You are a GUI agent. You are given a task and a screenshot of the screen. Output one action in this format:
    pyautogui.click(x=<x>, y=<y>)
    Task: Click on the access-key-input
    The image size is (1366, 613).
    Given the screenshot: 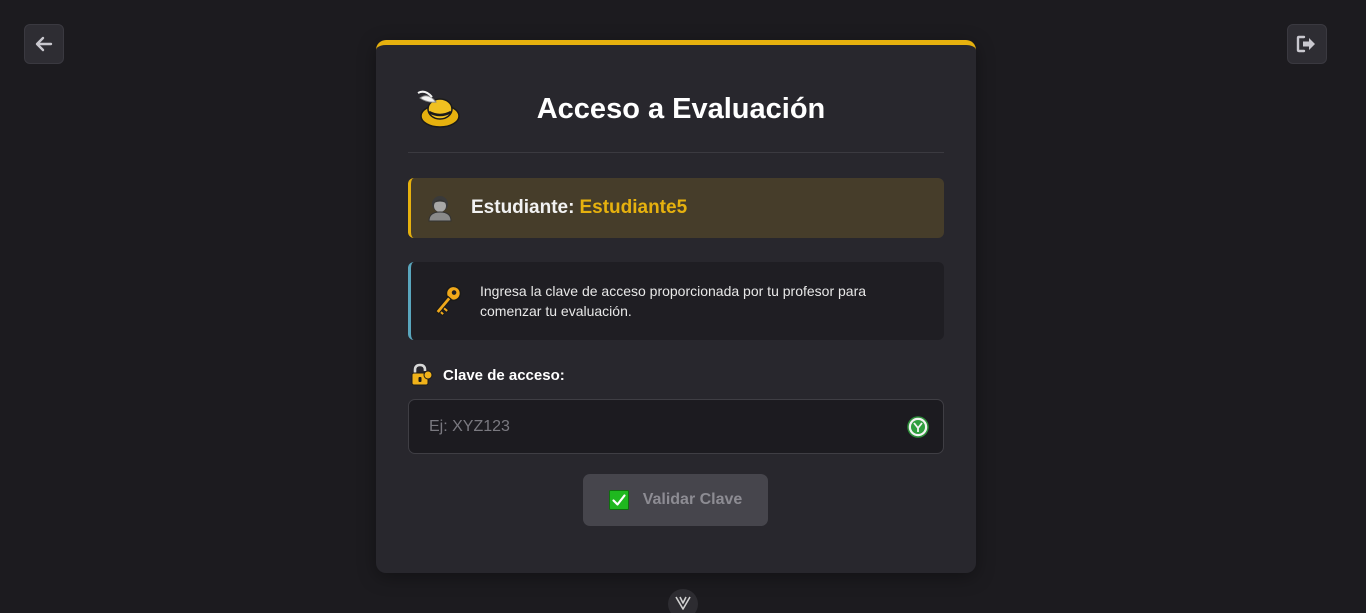 What is the action you would take?
    pyautogui.click(x=676, y=426)
    